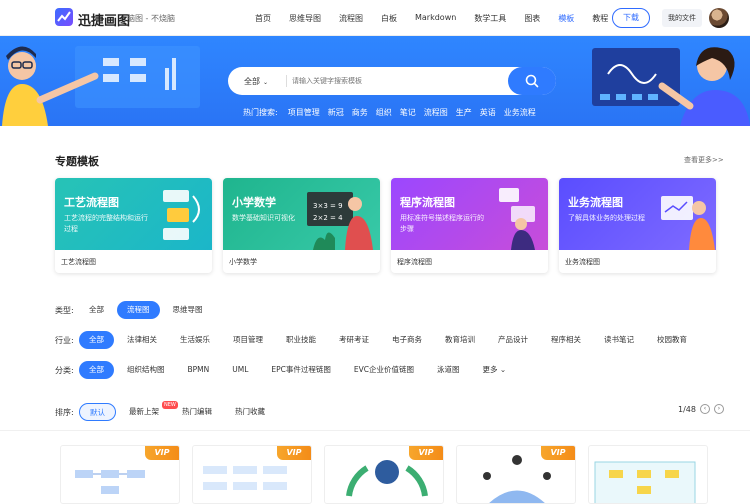  Describe the element at coordinates (305, 18) in the screenshot. I see `nav-mindmap: 思维导图` at that location.